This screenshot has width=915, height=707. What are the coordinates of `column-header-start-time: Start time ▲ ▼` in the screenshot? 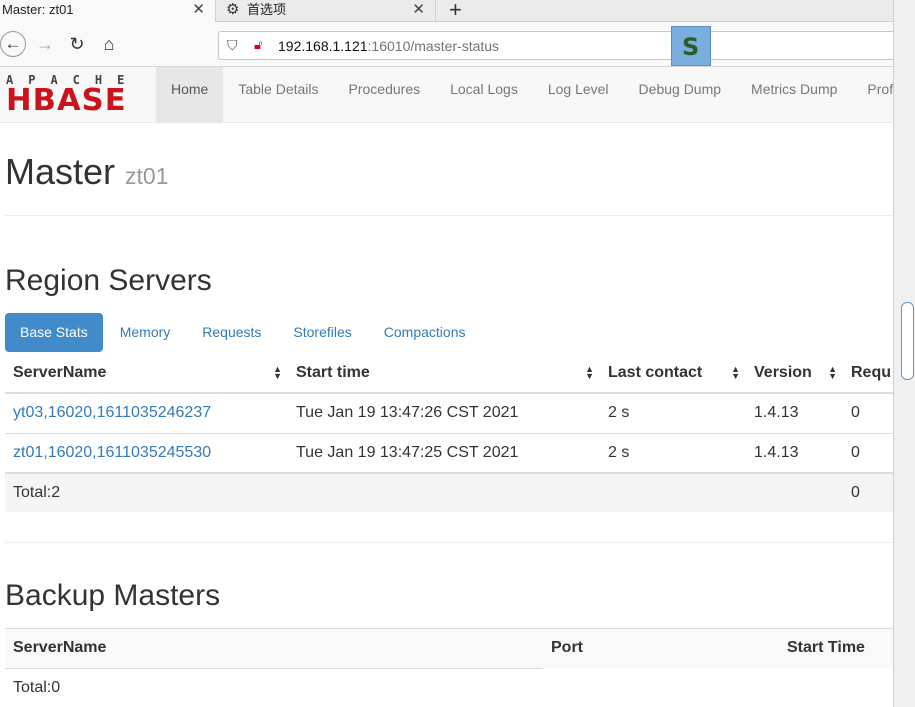 It's located at (444, 373).